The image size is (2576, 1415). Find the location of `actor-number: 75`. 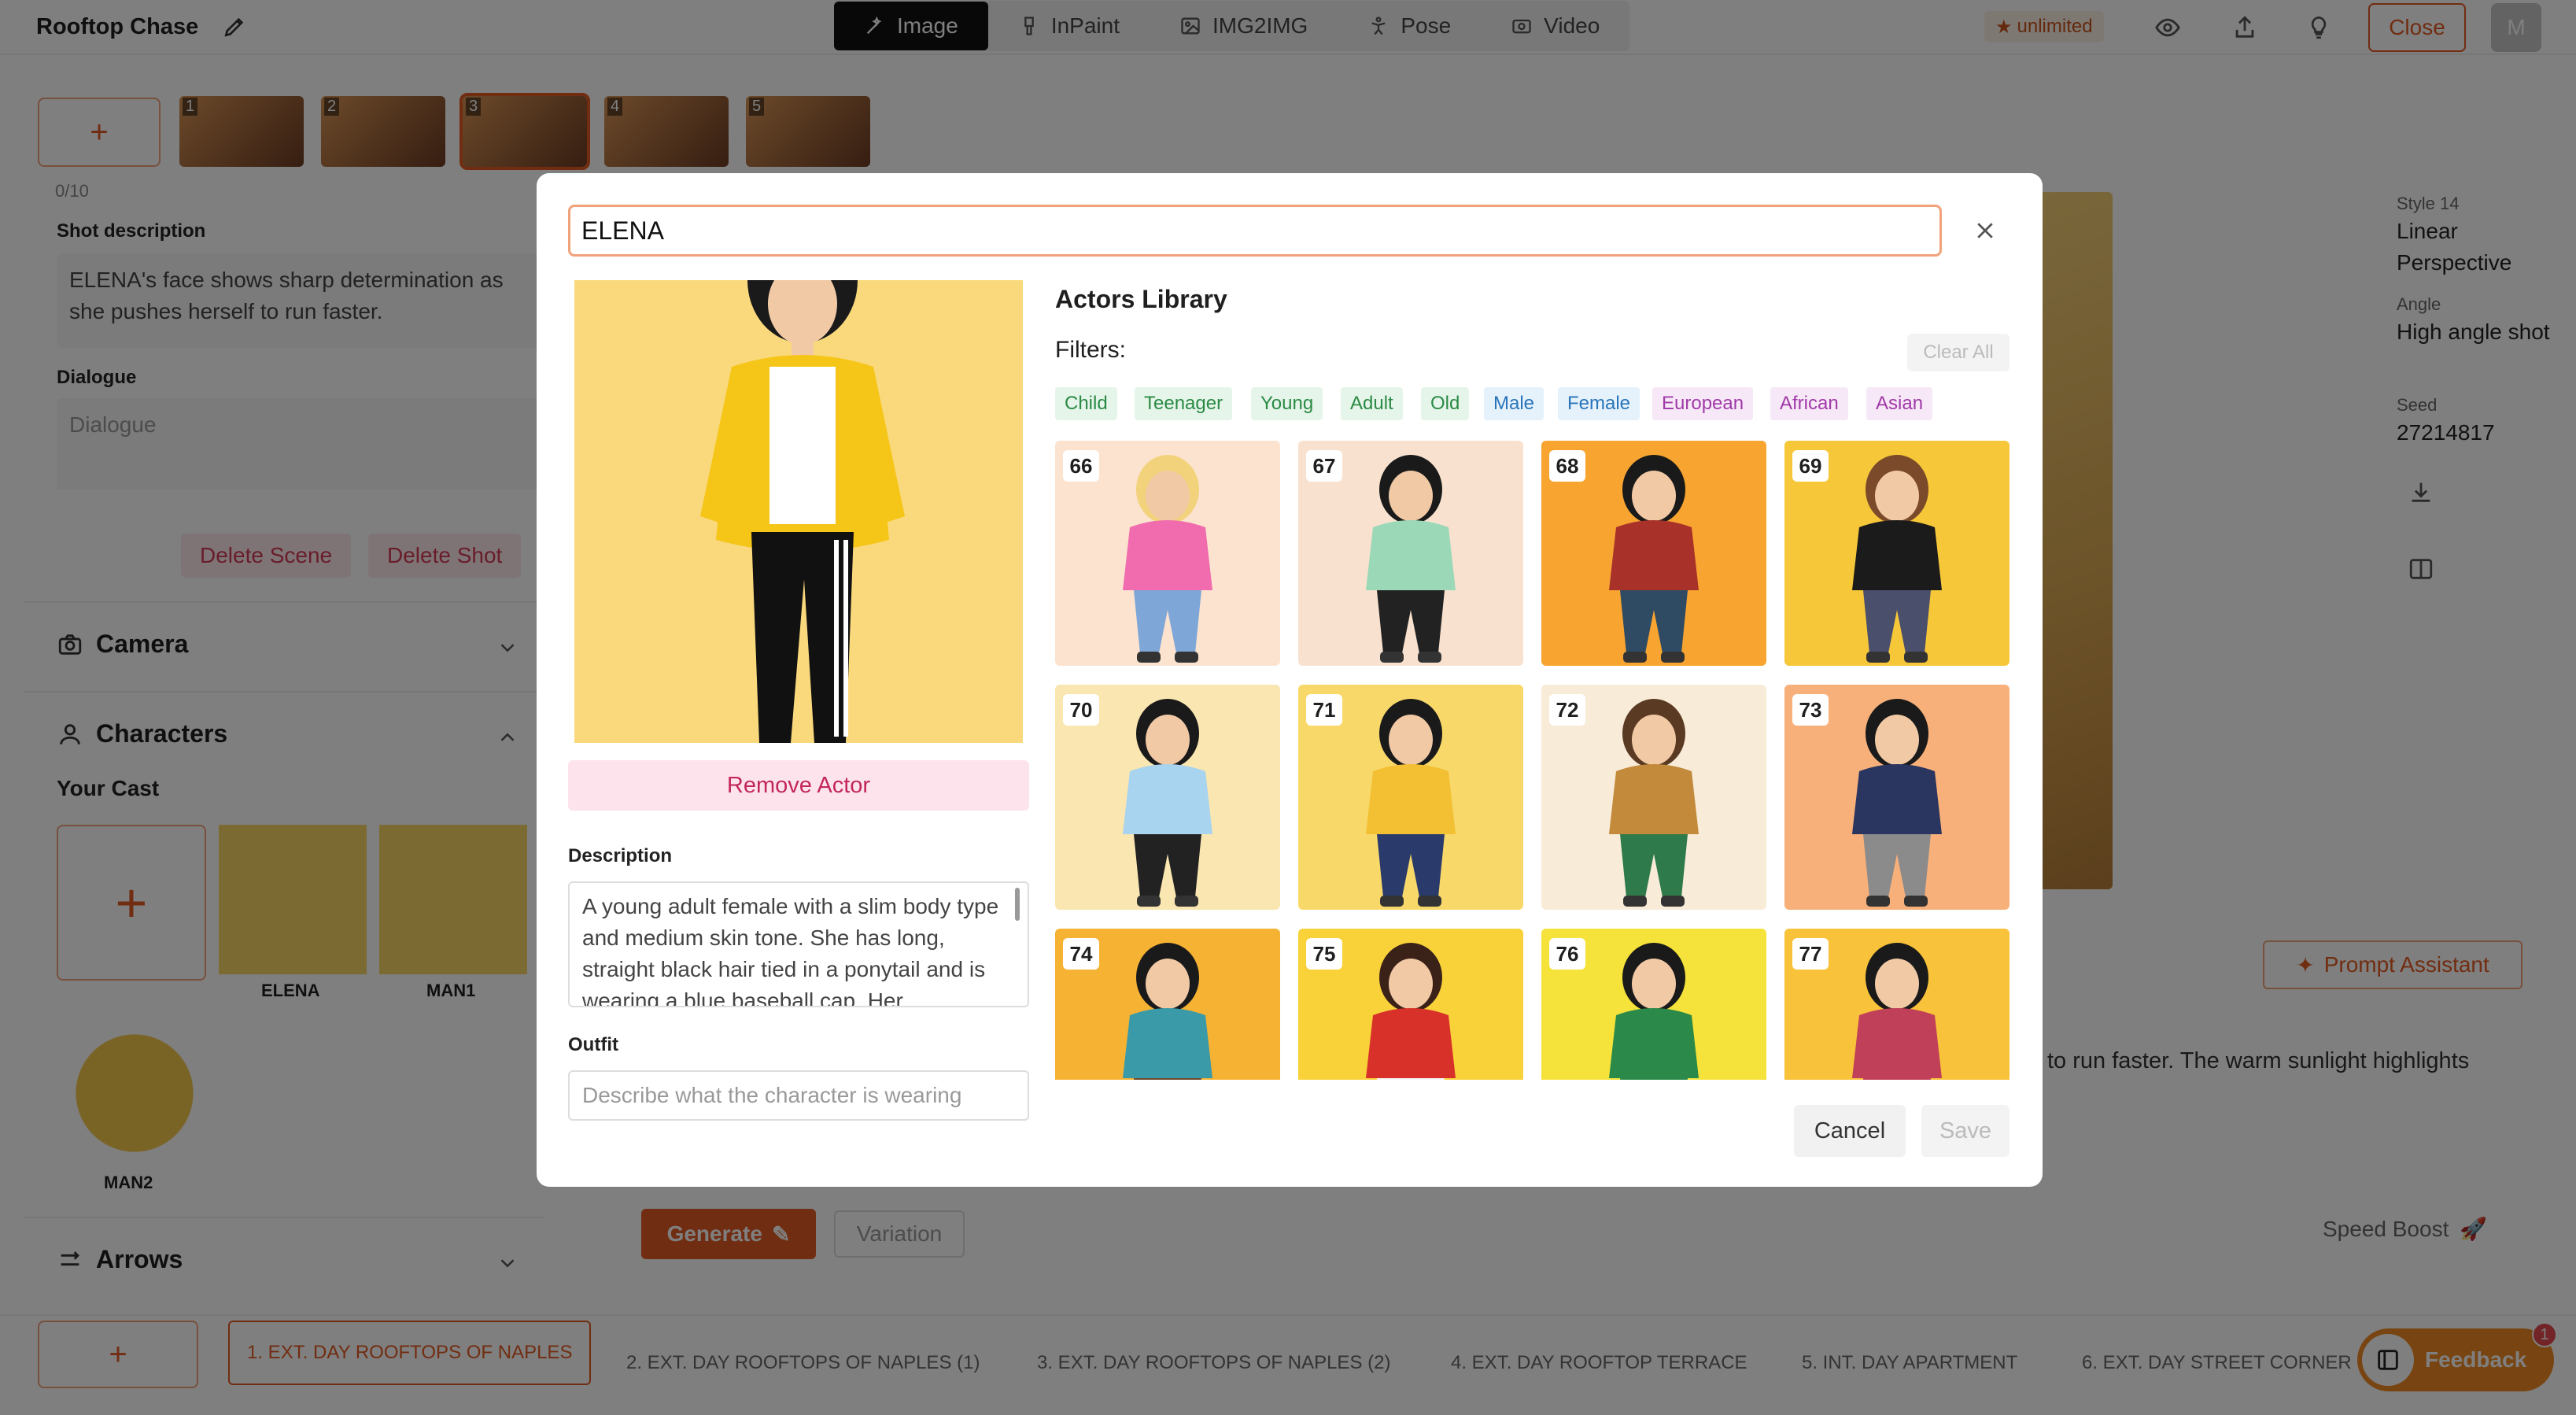

actor-number: 75 is located at coordinates (1324, 954).